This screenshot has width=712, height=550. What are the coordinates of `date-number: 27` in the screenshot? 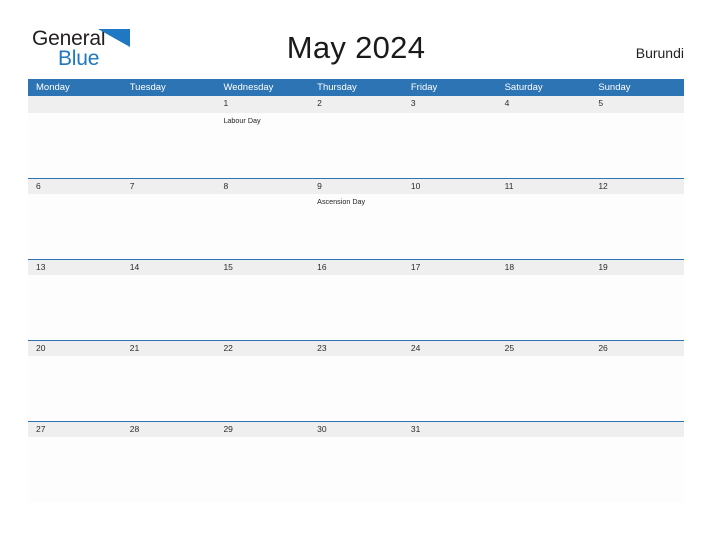 It's located at (75, 429).